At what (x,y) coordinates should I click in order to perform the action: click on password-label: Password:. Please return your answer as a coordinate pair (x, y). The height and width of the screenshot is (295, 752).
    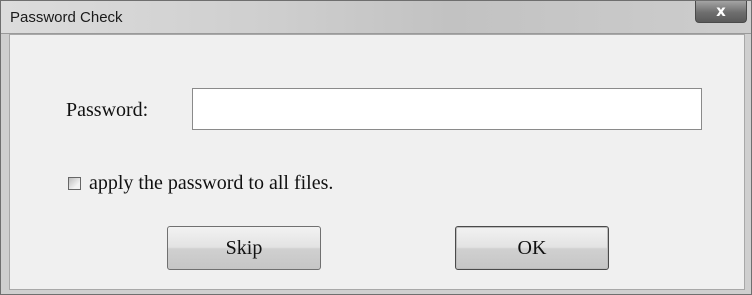
    Looking at the image, I should click on (107, 110).